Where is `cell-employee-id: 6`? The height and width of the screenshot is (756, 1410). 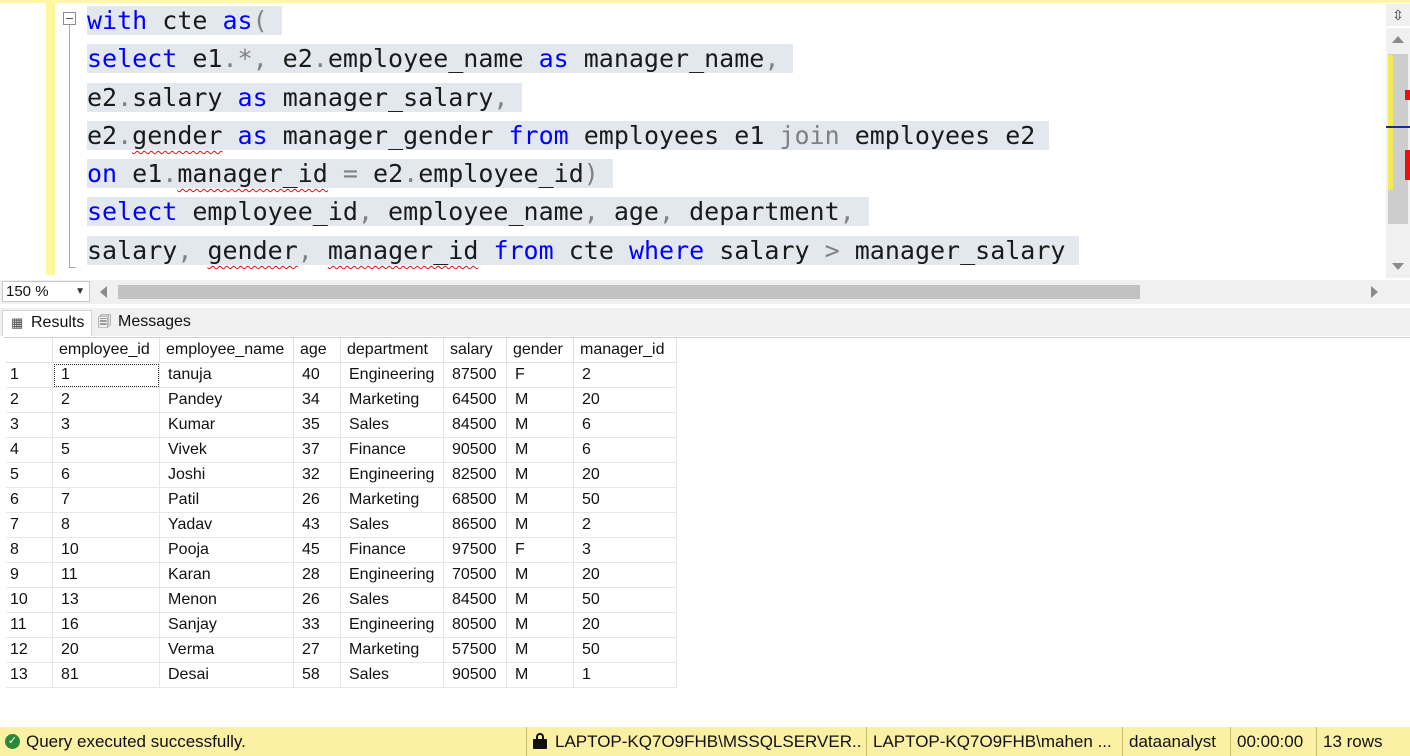
cell-employee-id: 6 is located at coordinates (106, 475).